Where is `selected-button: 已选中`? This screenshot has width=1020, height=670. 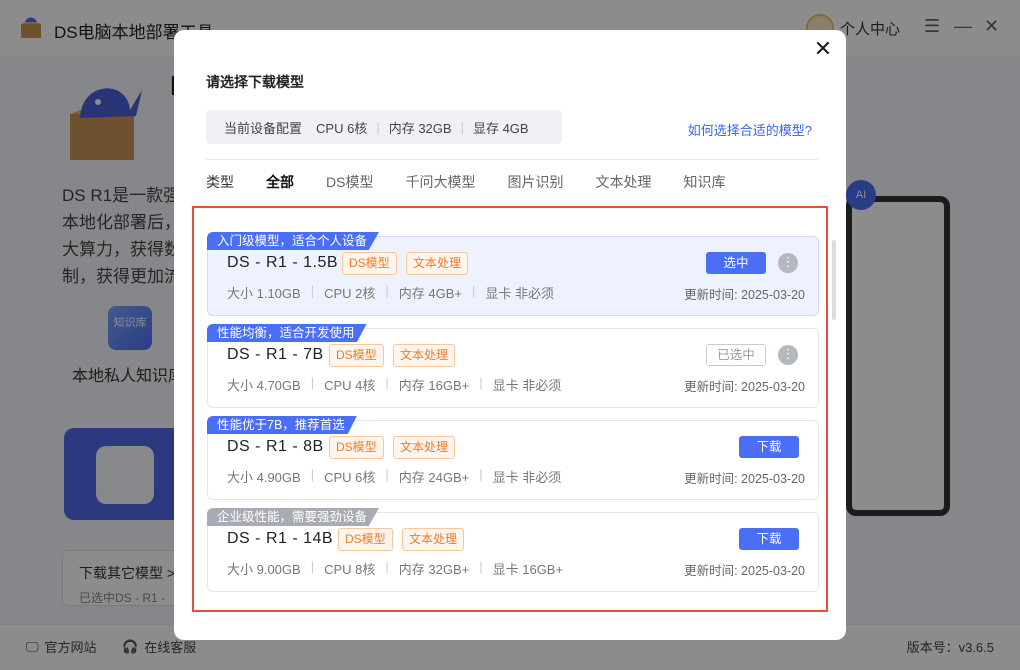 selected-button: 已选中 is located at coordinates (736, 355).